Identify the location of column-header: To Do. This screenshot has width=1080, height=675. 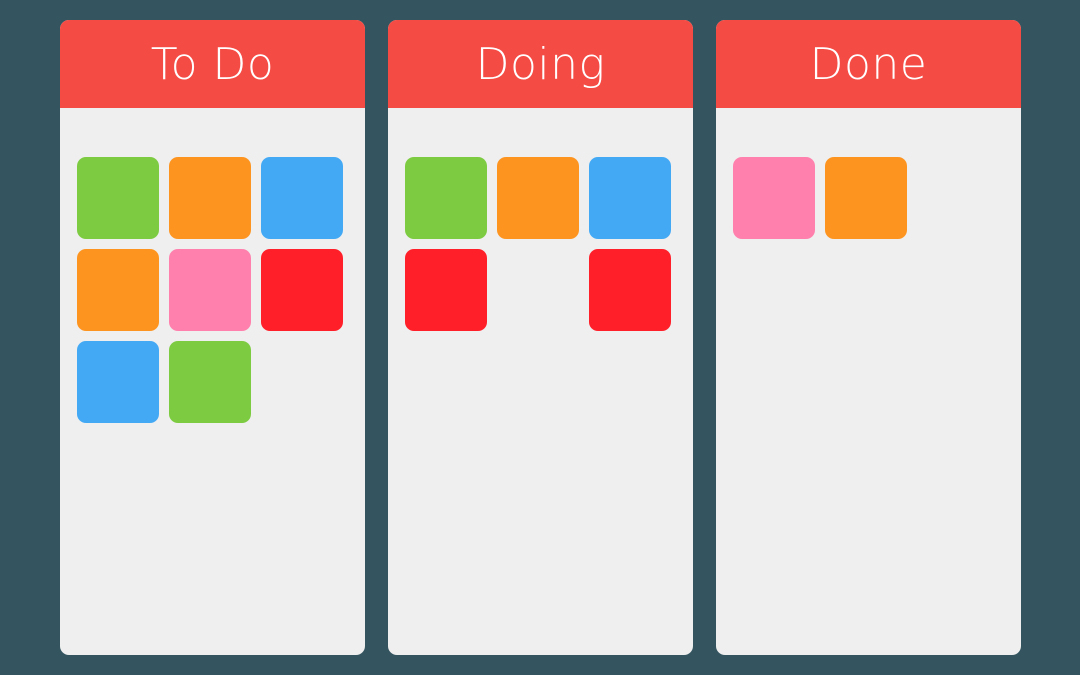
(212, 64).